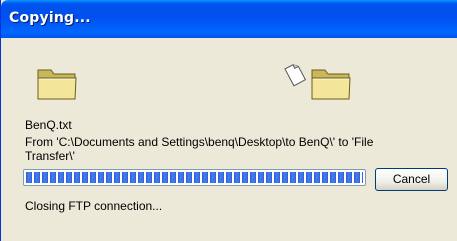 This screenshot has height=241, width=457. I want to click on transfer-path-line2: Transfer\', so click(50, 156).